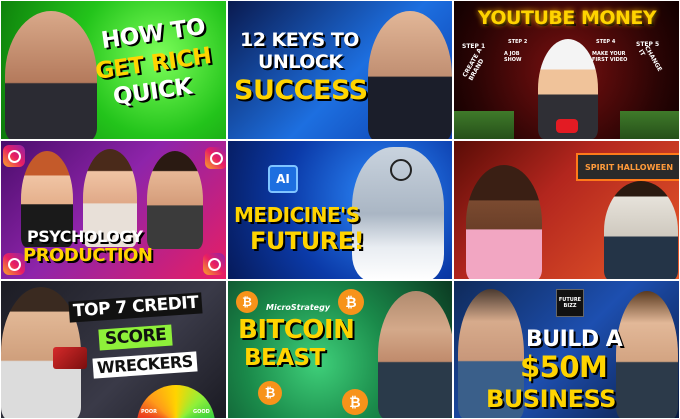  What do you see at coordinates (296, 330) in the screenshot?
I see `headline-line-1: BITCOIN` at bounding box center [296, 330].